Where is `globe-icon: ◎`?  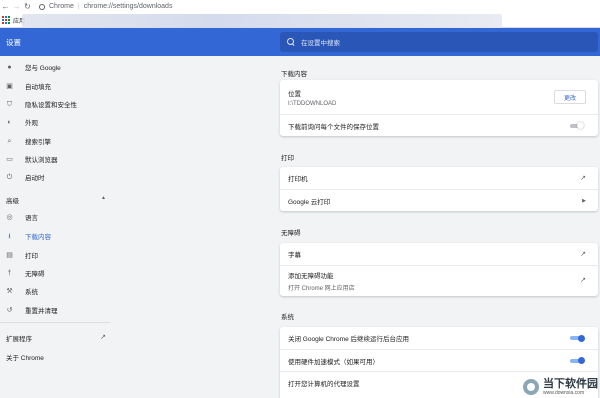
globe-icon: ◎ is located at coordinates (9, 217).